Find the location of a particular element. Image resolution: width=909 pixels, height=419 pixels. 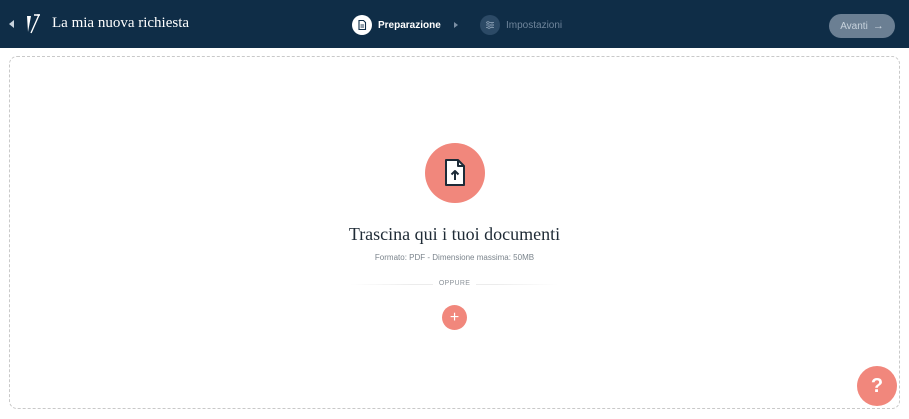

next-button: Avanti → is located at coordinates (862, 26).